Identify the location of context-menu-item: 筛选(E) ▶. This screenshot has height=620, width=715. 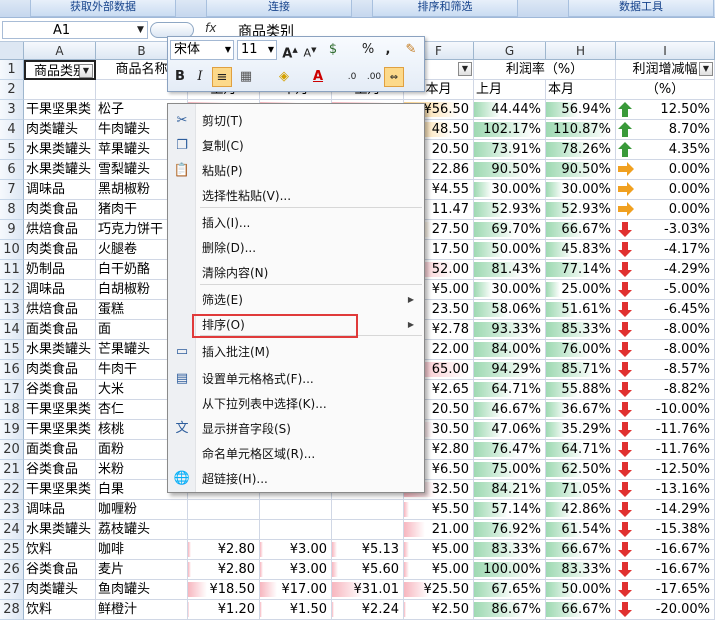
(310, 300).